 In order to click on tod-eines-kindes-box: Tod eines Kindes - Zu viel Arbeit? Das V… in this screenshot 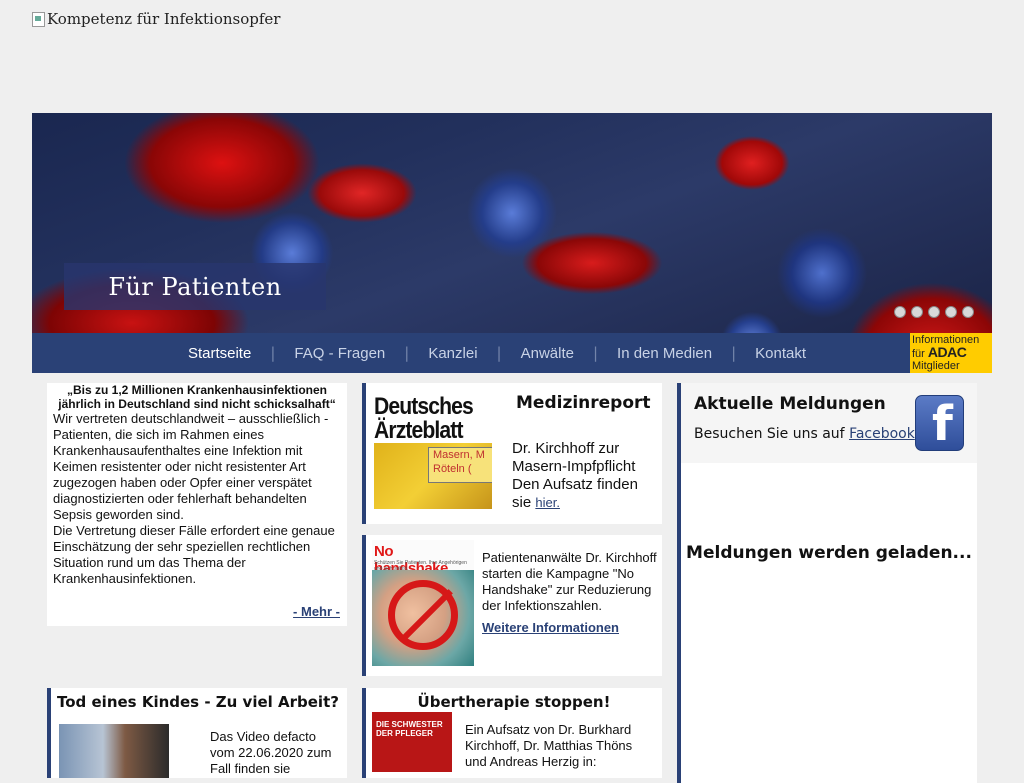, I will do `click(197, 733)`.